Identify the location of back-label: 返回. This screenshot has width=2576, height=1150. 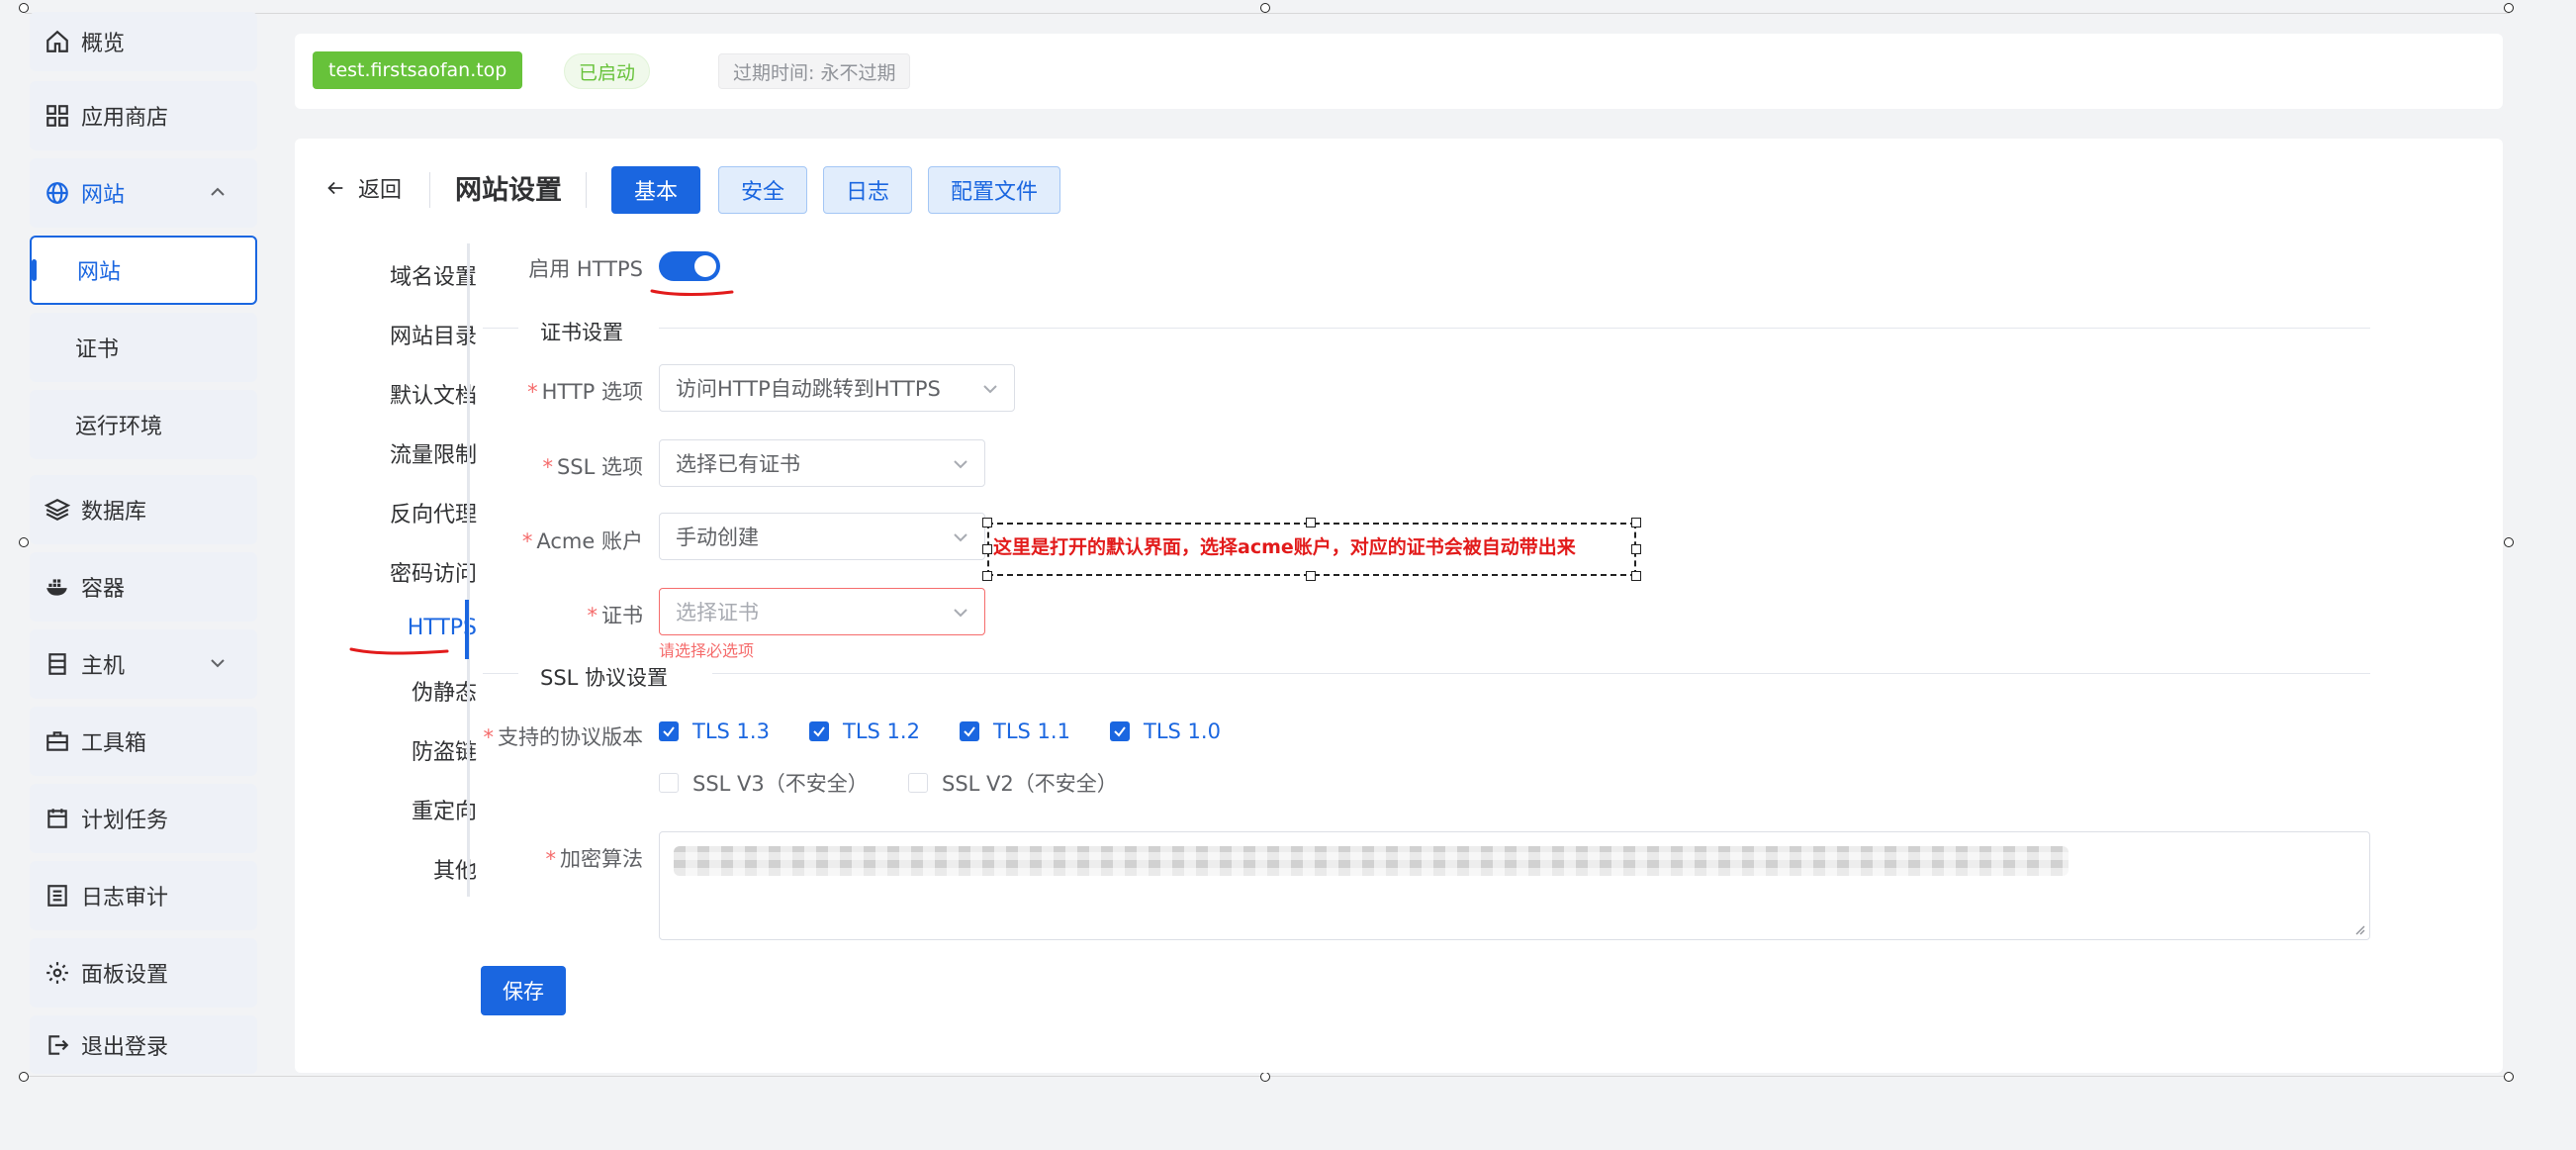
(381, 190).